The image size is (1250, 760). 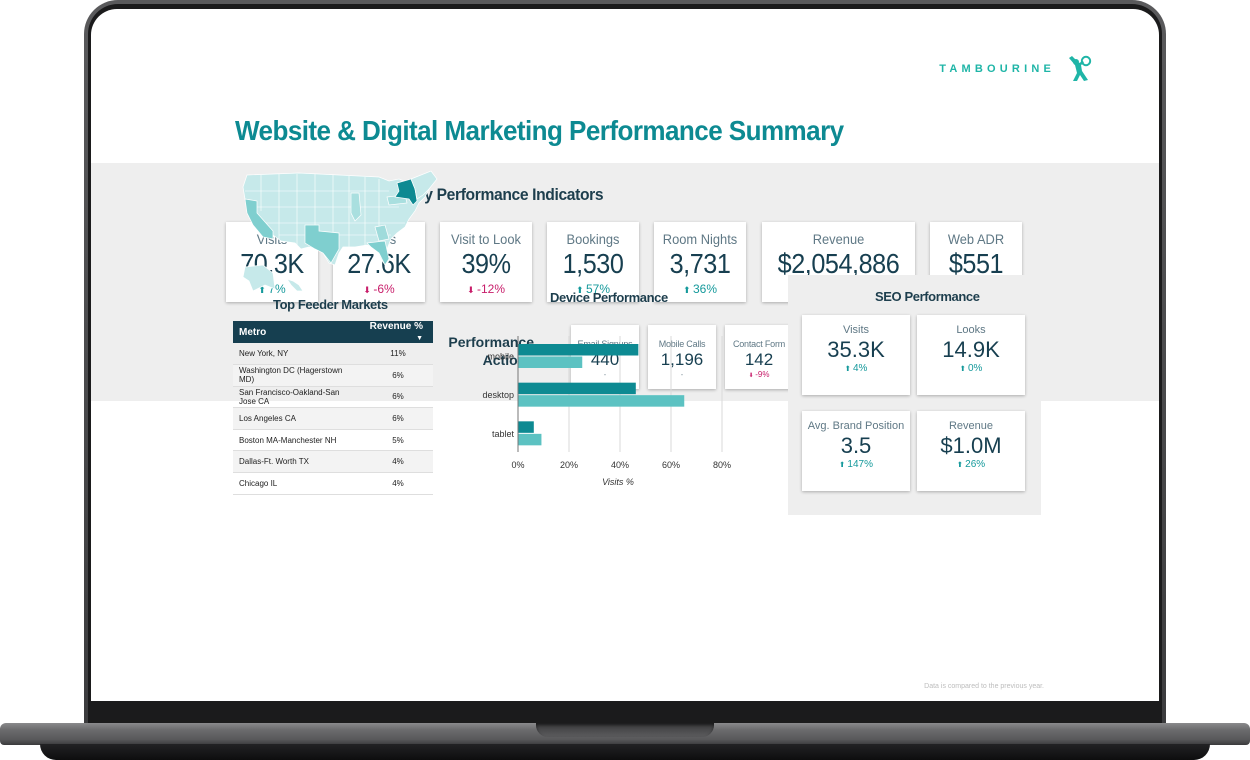 What do you see at coordinates (298, 397) in the screenshot?
I see `metro-cell: San Francisco-Oakland-San Jose CA` at bounding box center [298, 397].